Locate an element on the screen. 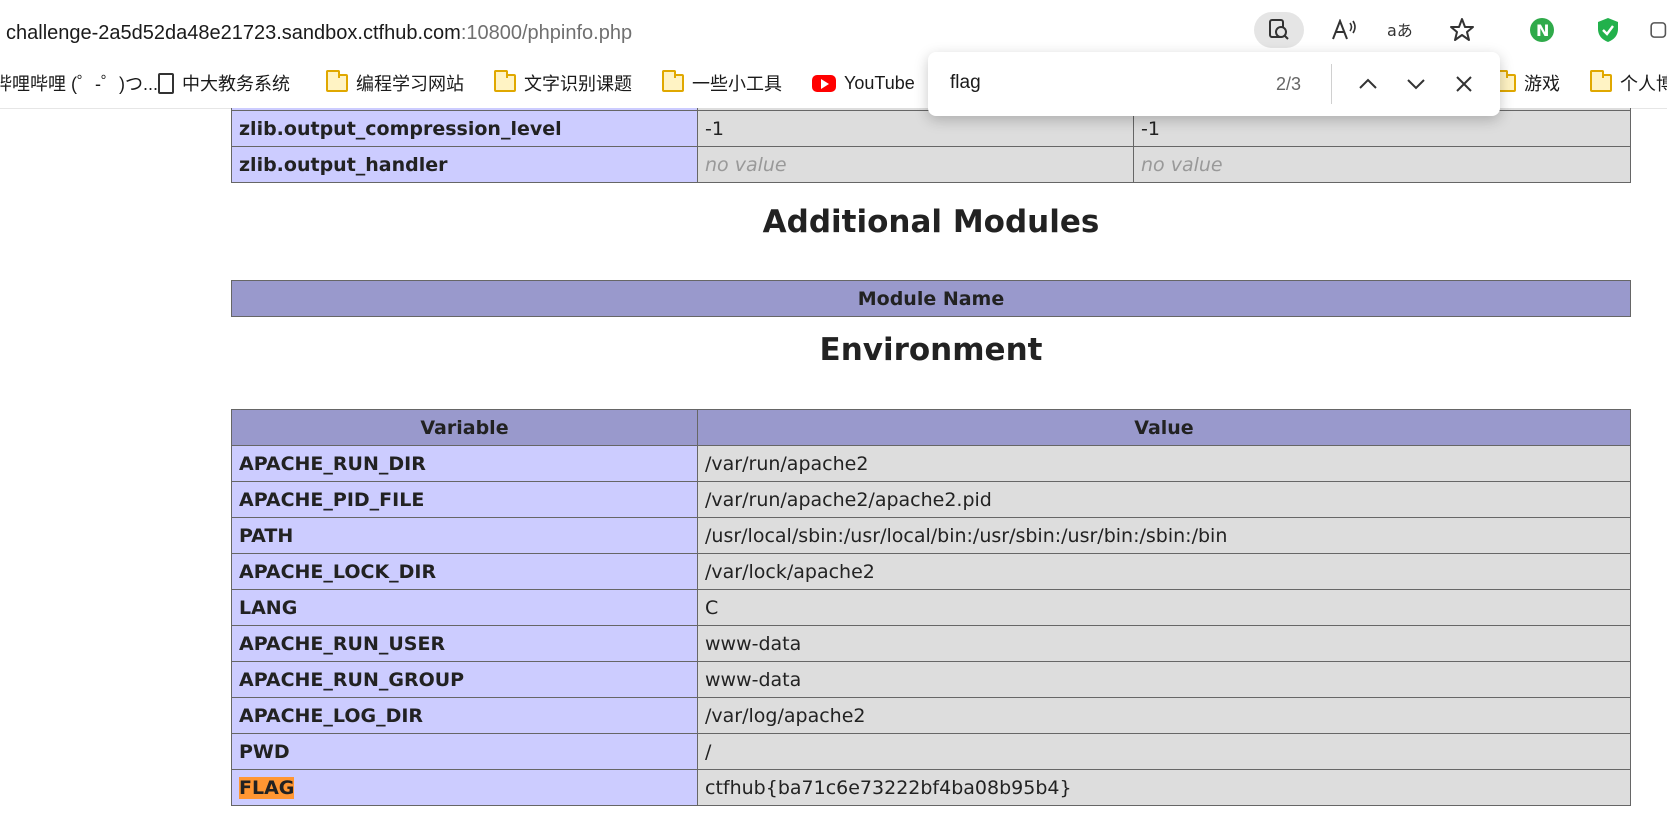 This screenshot has height=833, width=1667. bookmark-label: 中大教务系统 is located at coordinates (236, 84).